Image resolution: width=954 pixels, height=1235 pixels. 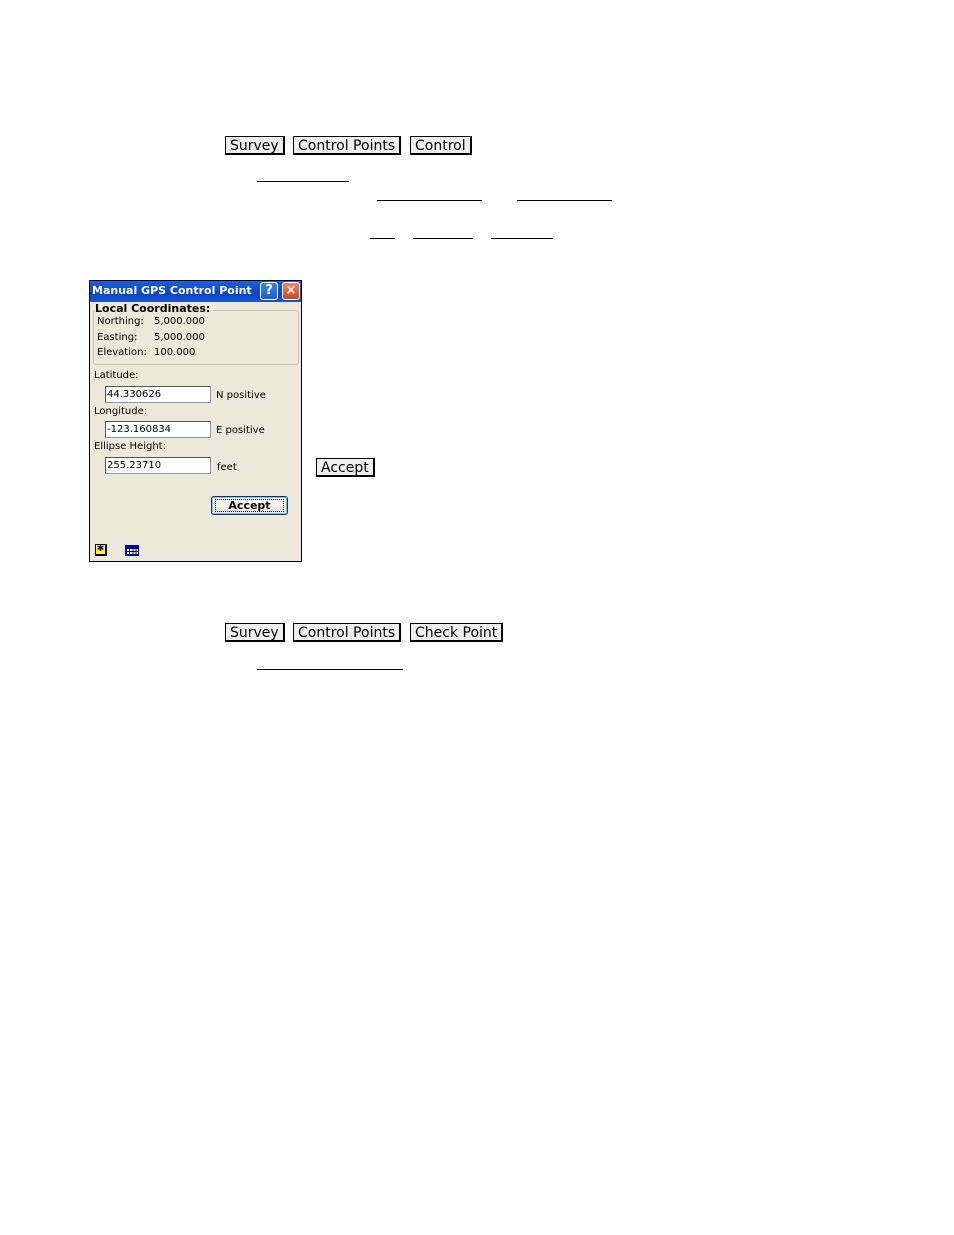 What do you see at coordinates (101, 550) in the screenshot?
I see `sun-settings-icon: ✱` at bounding box center [101, 550].